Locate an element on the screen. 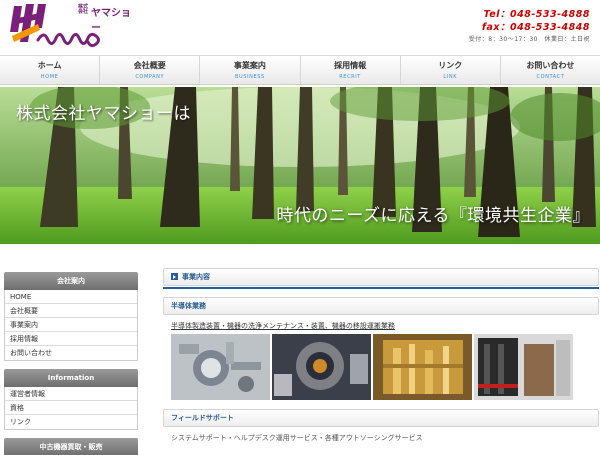 The height and width of the screenshot is (455, 600). nav-sublabel: BUSINESS is located at coordinates (250, 77).